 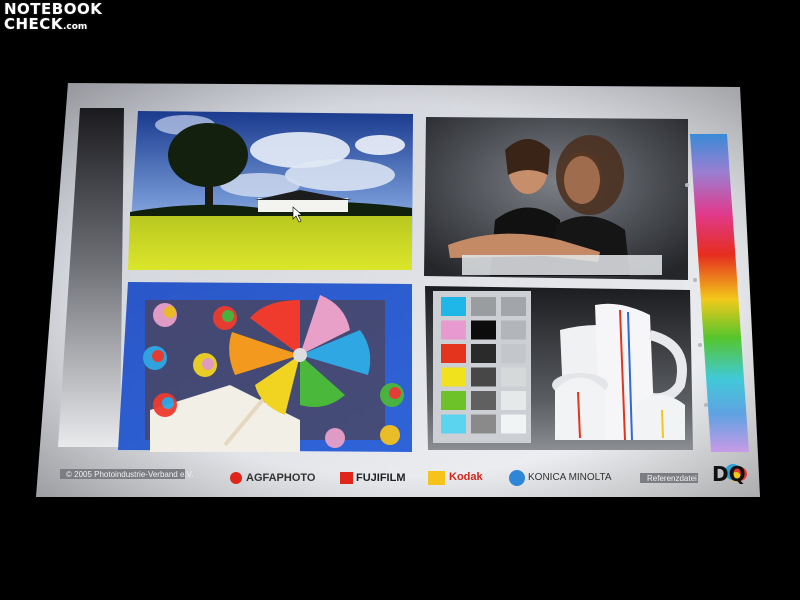 I want to click on brand-agfaphoto: AGFAPHOTO, so click(x=281, y=478).